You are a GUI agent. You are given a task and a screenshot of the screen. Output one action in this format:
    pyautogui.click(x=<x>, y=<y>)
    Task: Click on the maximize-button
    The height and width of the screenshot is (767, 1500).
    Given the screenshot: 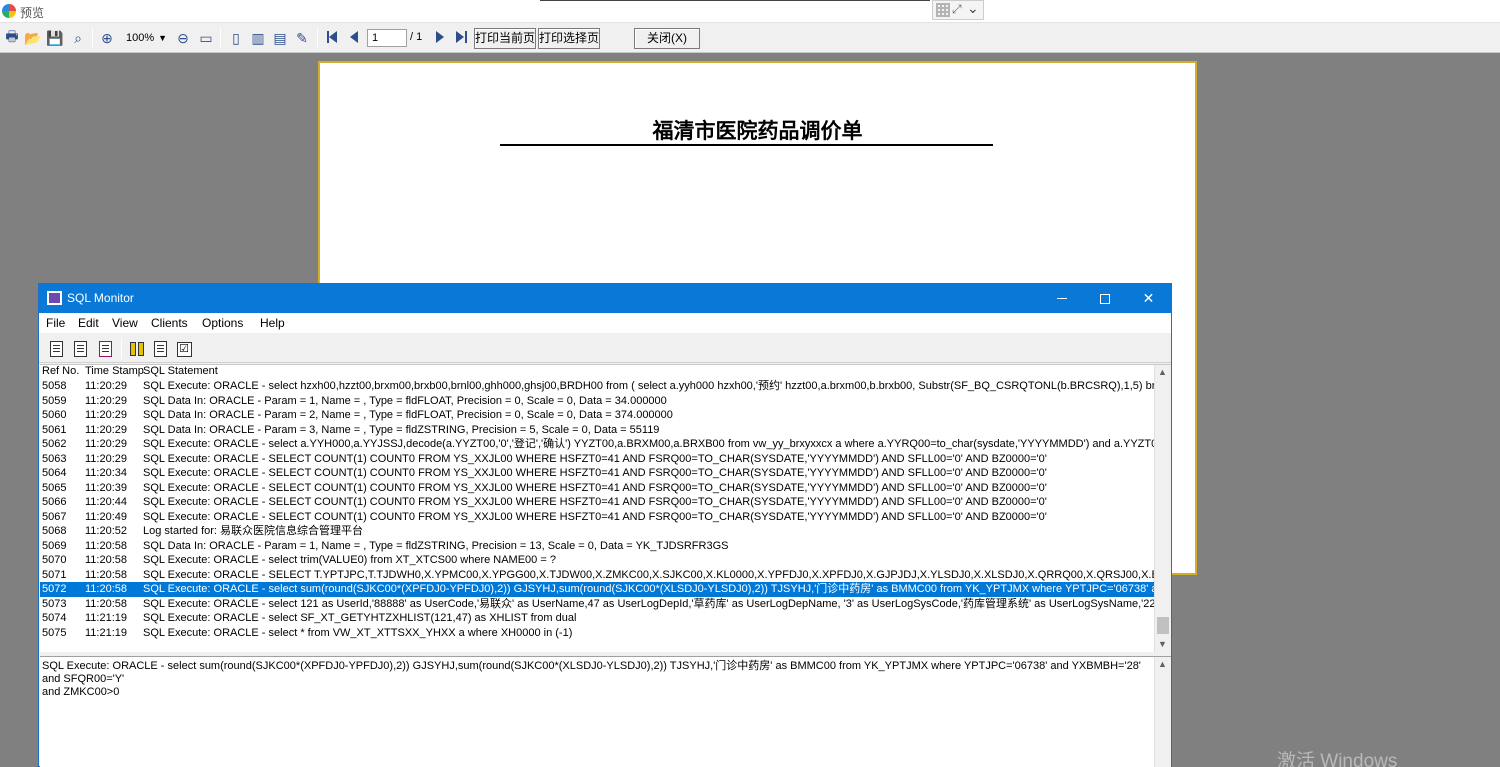 What is the action you would take?
    pyautogui.click(x=1104, y=298)
    